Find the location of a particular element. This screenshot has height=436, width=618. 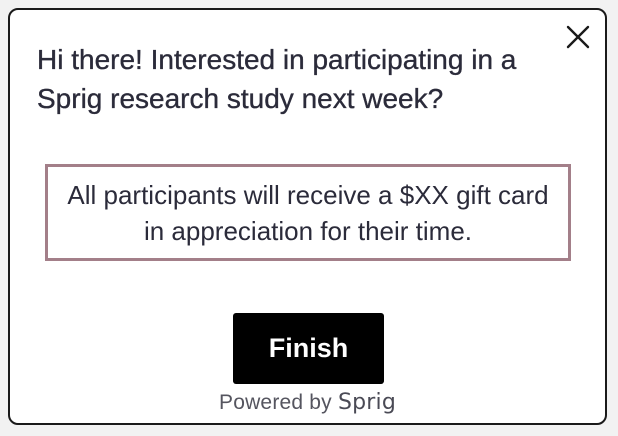

finish-button: Finish is located at coordinates (308, 348).